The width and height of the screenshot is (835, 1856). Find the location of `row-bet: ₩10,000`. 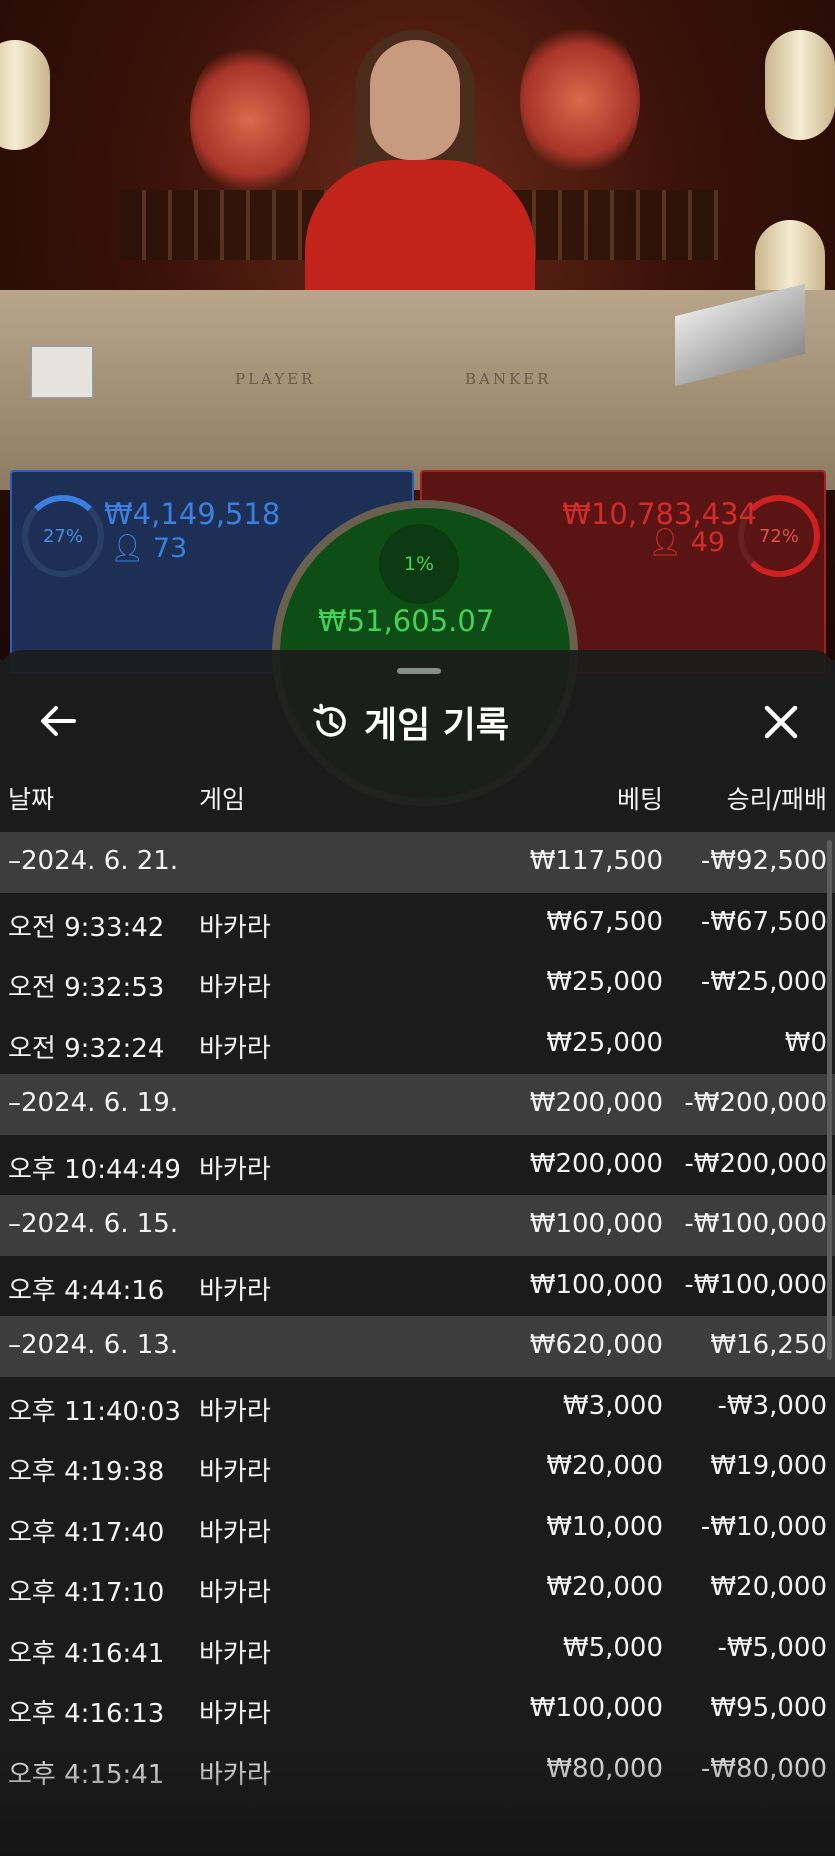

row-bet: ₩10,000 is located at coordinates (604, 1526).